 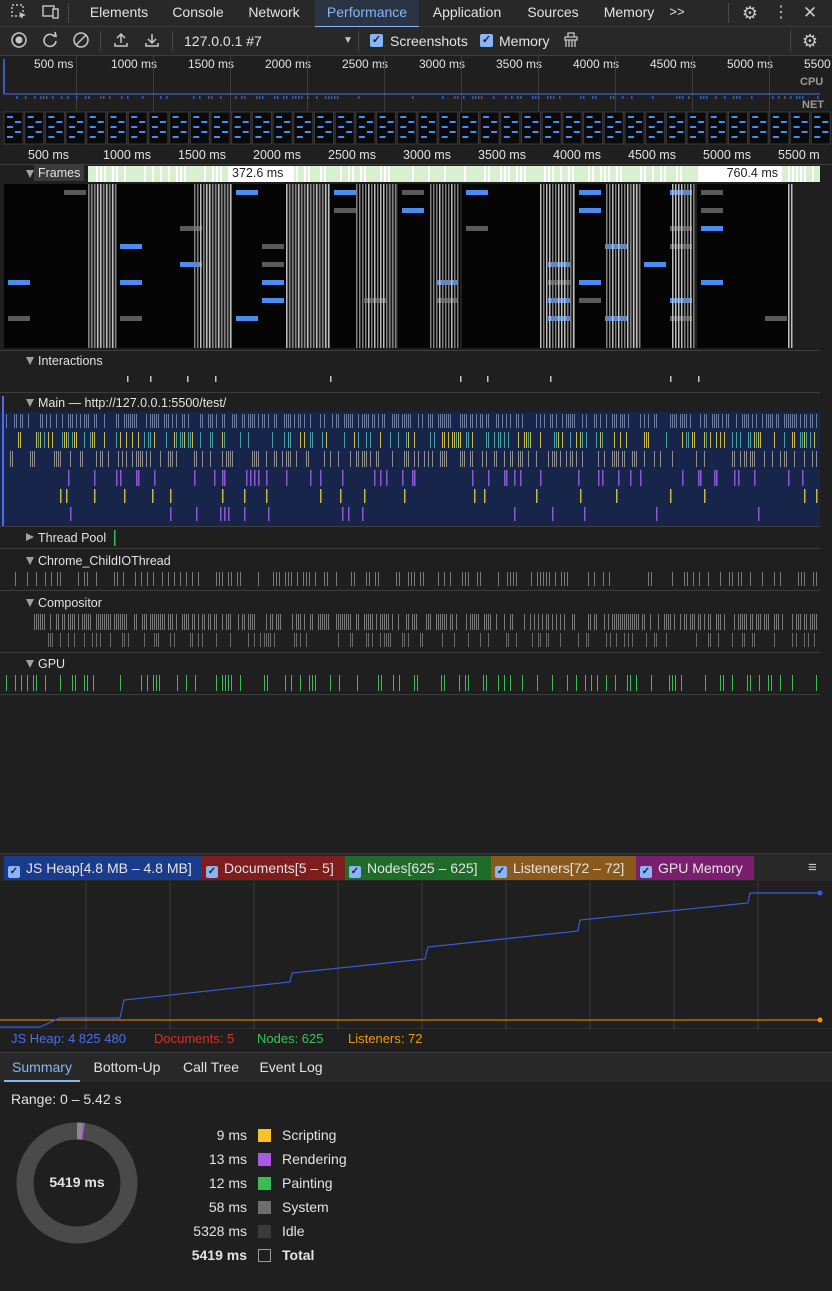 What do you see at coordinates (417, 683) in the screenshot?
I see `gpu-mark` at bounding box center [417, 683].